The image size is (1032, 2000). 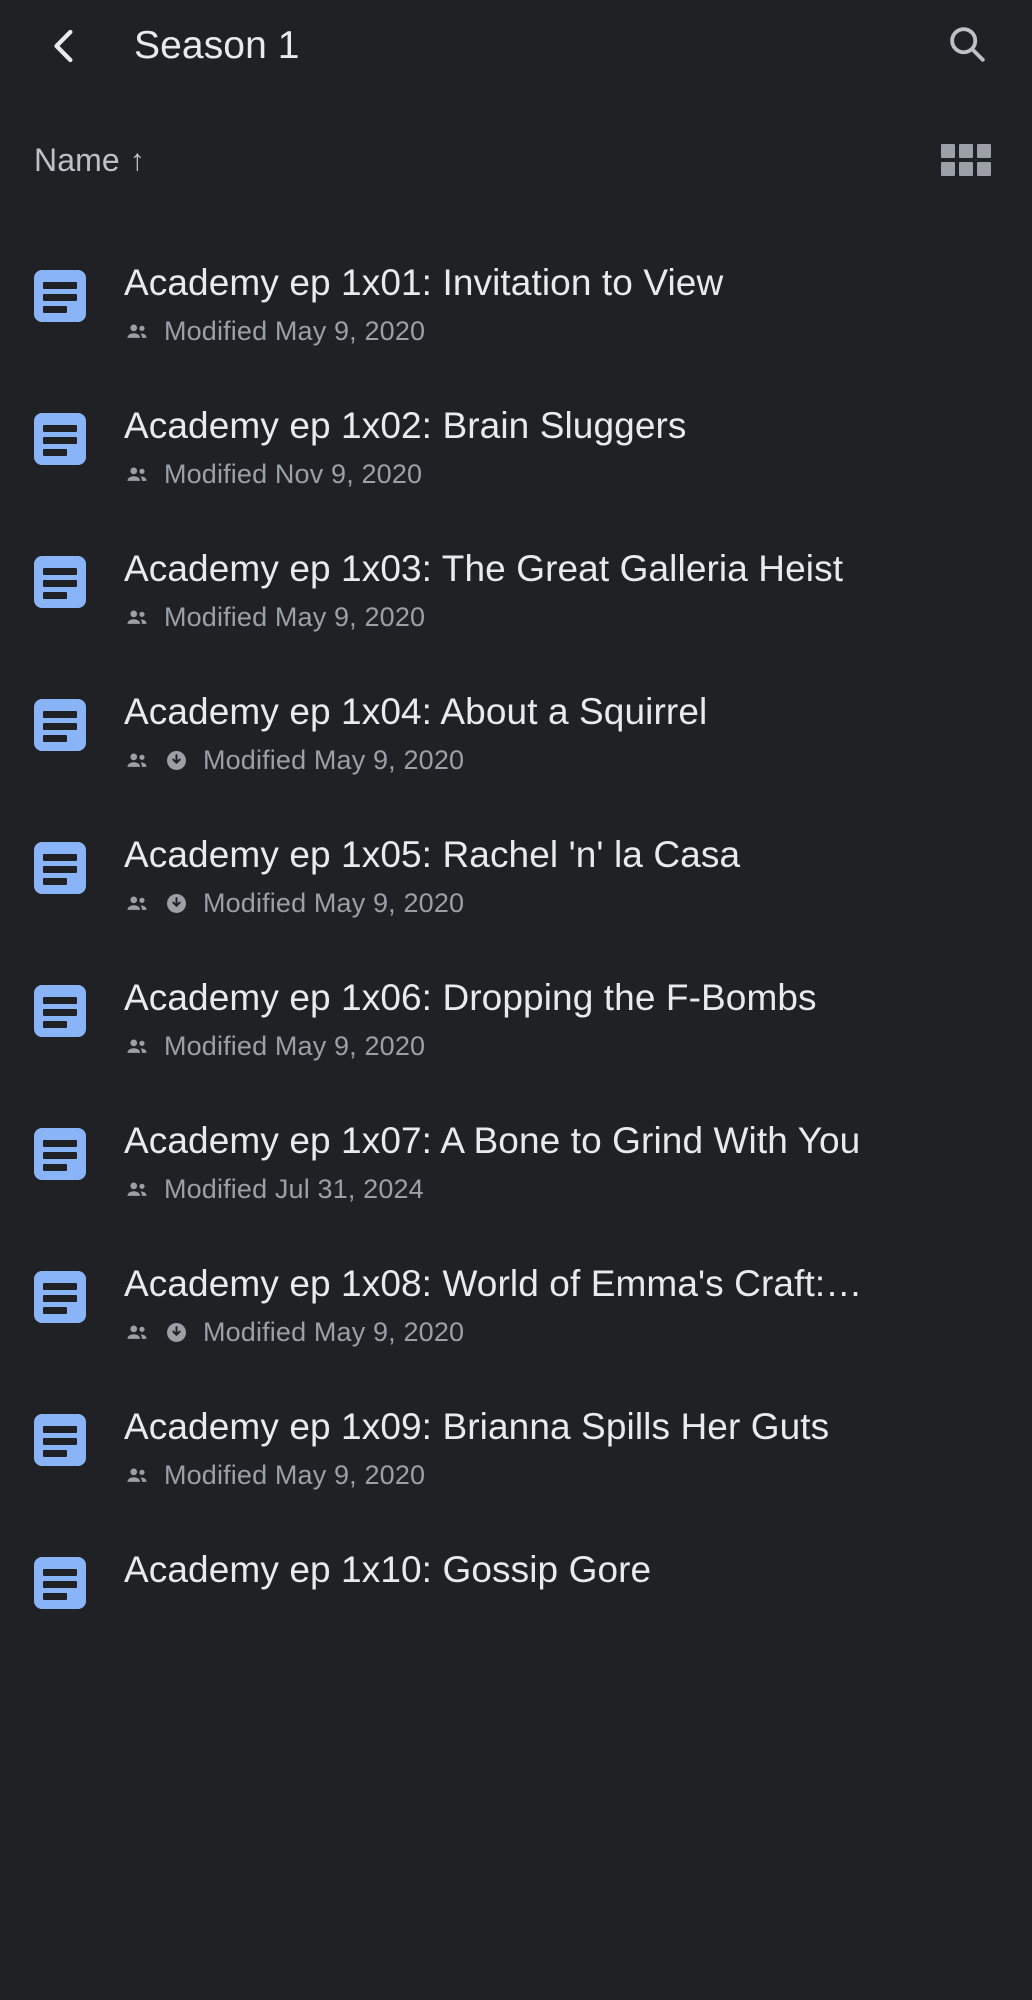 I want to click on file-meta-row: Modified Jul 31, 2024, so click(x=564, y=1189).